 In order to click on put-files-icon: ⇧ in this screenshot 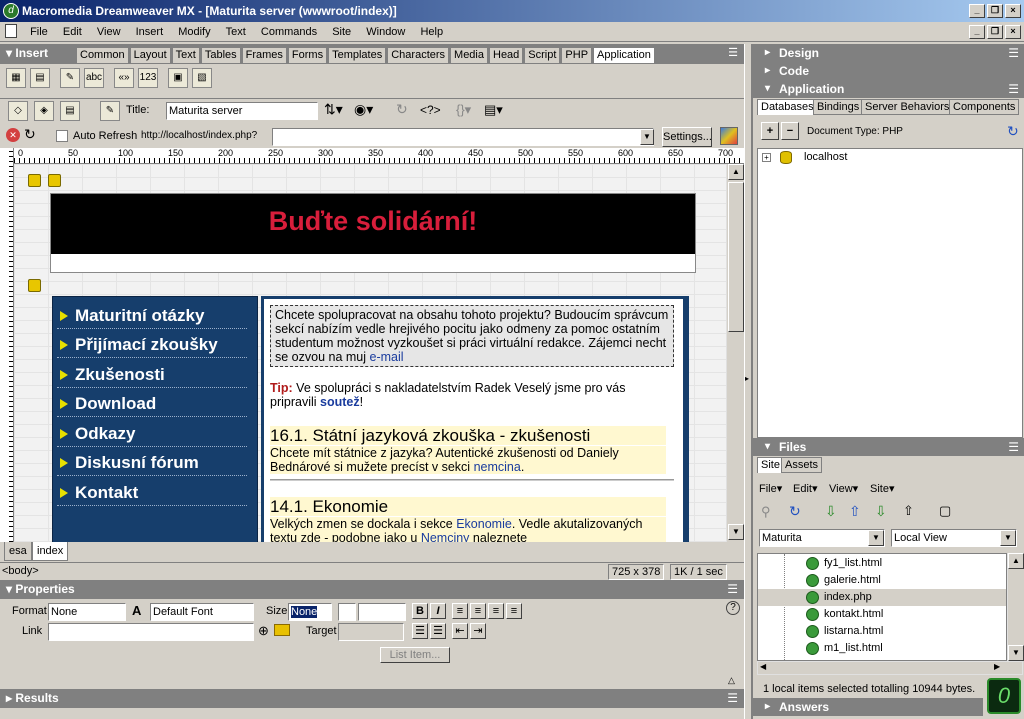, I will do `click(855, 511)`.